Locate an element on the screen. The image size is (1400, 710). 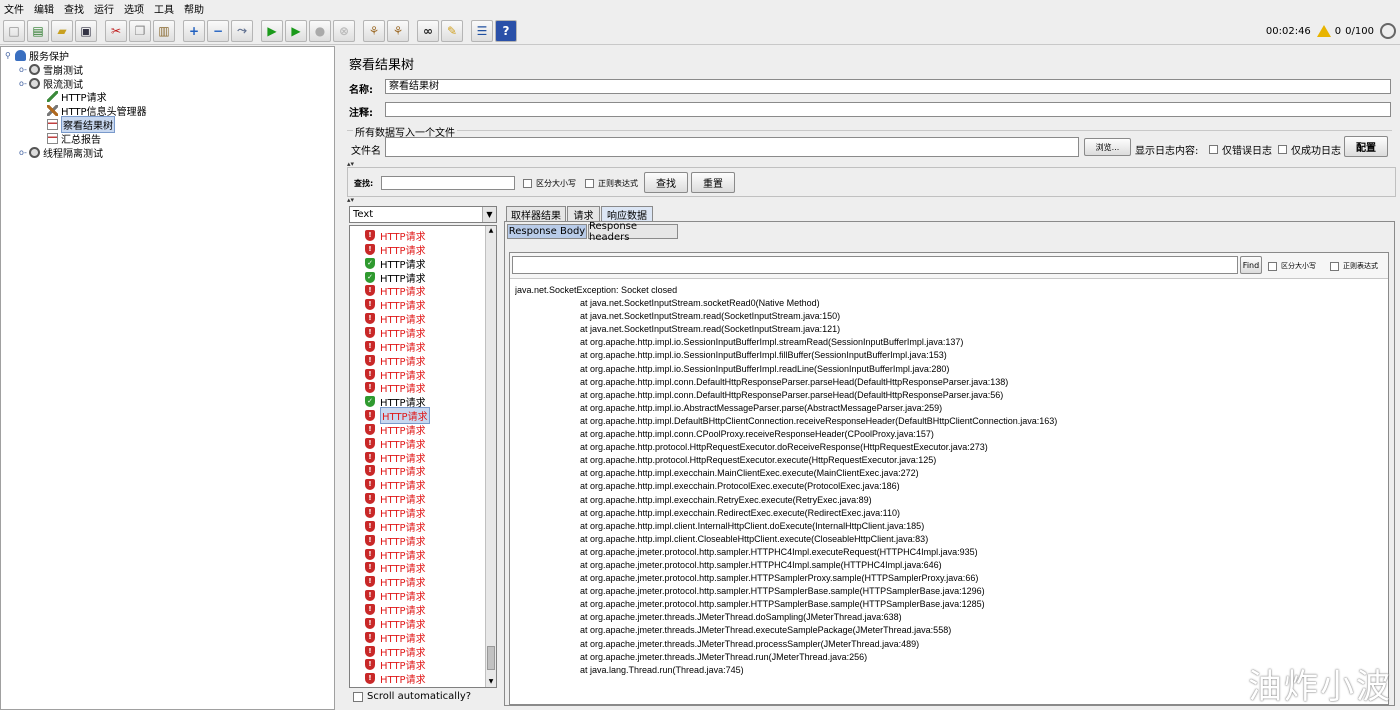
templates-icon: ▤ is located at coordinates (38, 30).